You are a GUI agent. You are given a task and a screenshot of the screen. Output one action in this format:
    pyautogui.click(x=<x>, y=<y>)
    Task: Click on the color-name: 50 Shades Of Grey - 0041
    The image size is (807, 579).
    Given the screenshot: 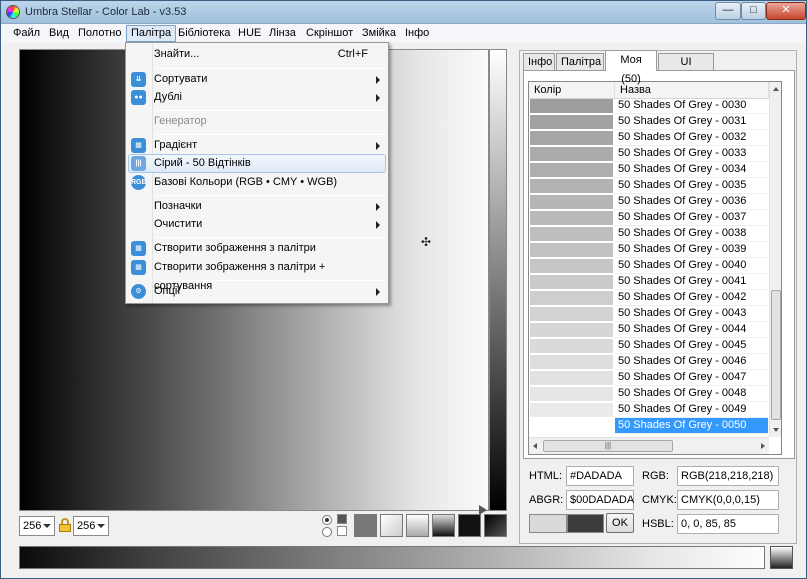 What is the action you would take?
    pyautogui.click(x=691, y=282)
    